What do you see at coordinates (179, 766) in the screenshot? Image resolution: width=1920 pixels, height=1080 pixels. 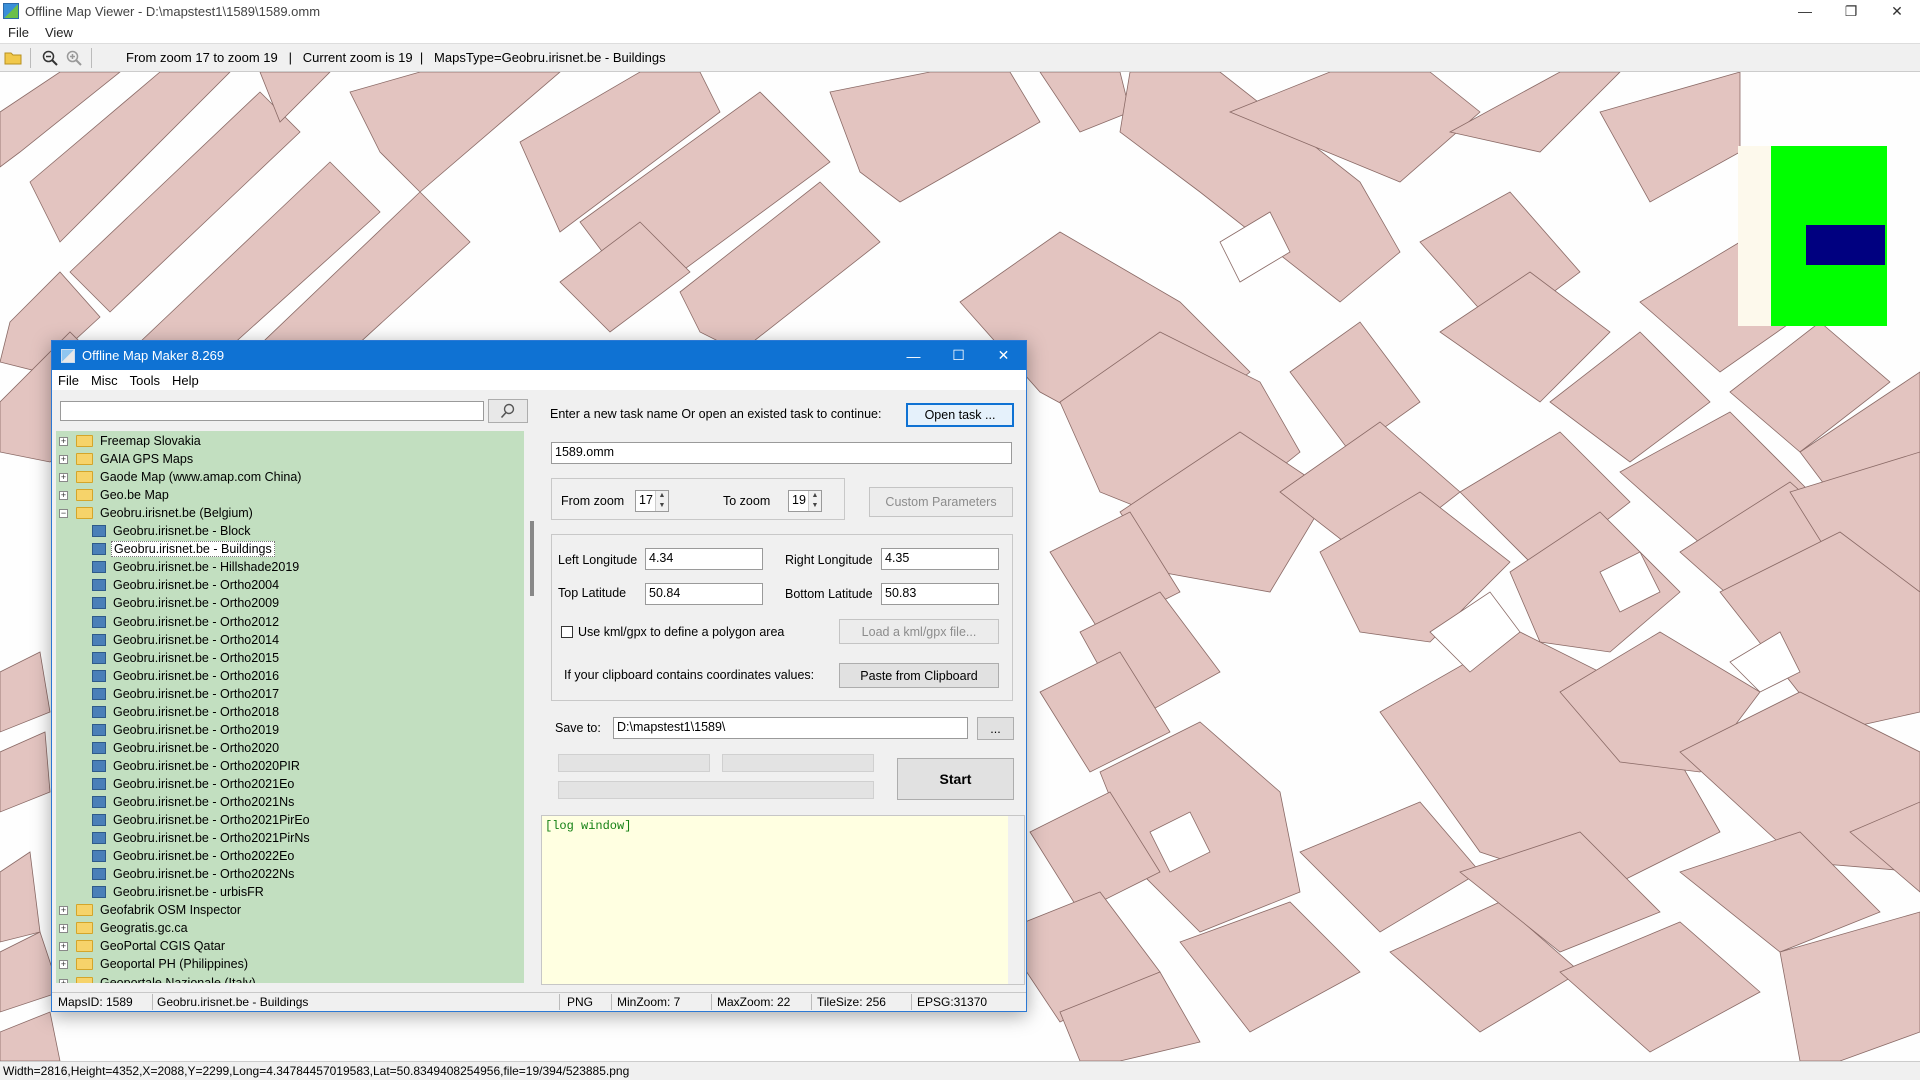 I see `tree-map-item: Geobru.irisnet.be - Ortho2020PIR` at bounding box center [179, 766].